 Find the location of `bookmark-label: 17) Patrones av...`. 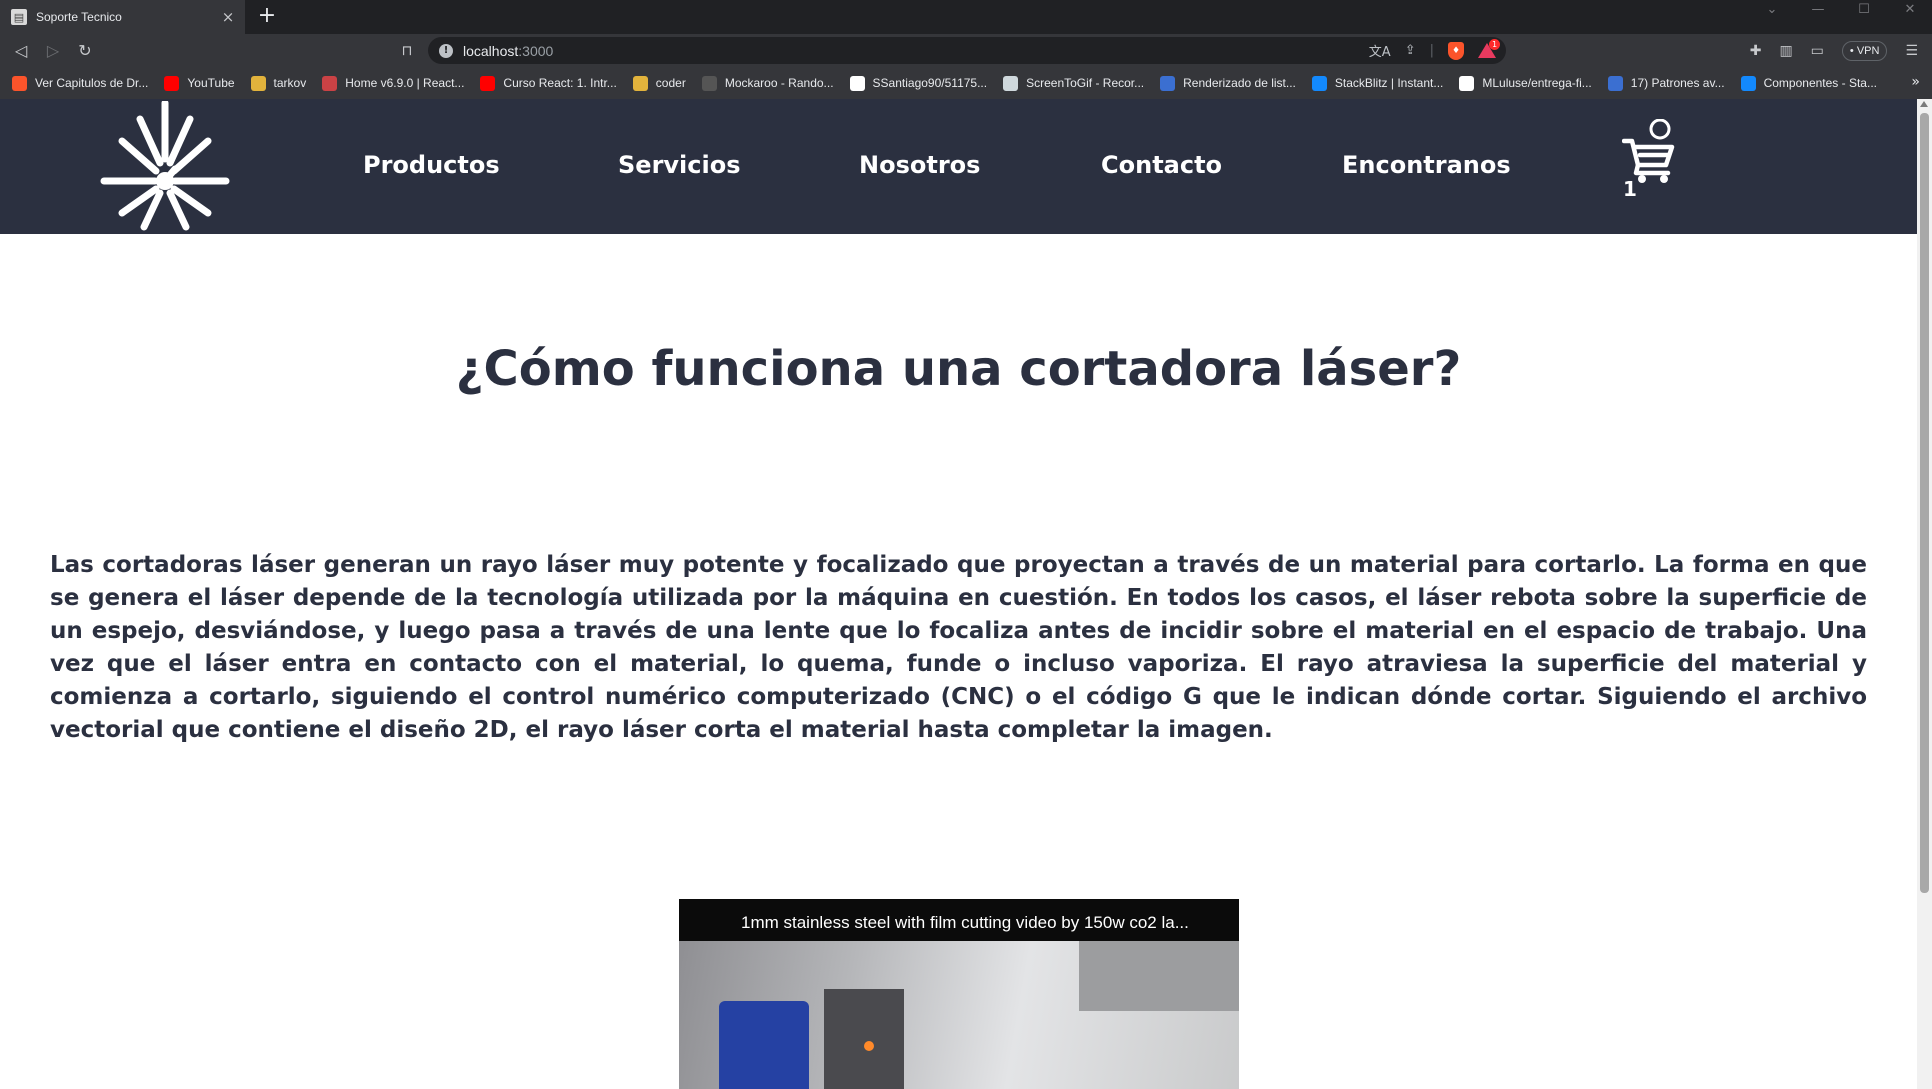

bookmark-label: 17) Patrones av... is located at coordinates (1677, 83).